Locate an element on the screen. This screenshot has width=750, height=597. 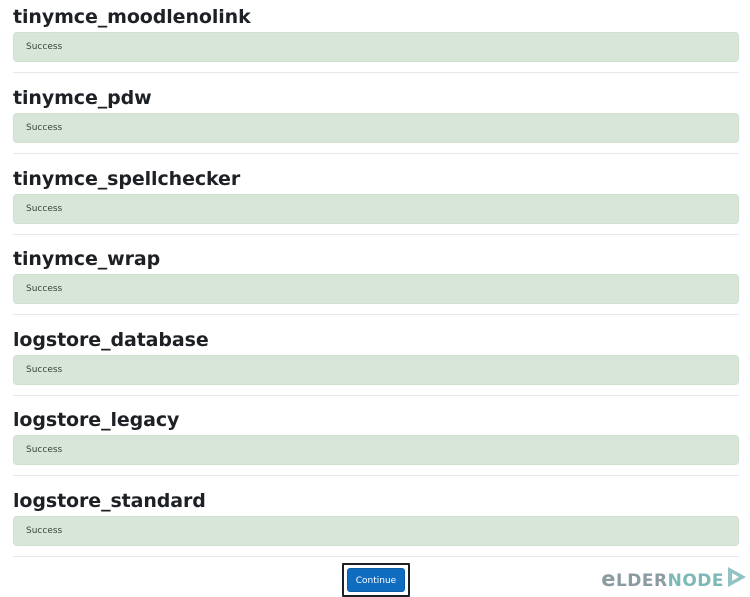
plugin-section: tinymce_spellchecker Success is located at coordinates (376, 201).